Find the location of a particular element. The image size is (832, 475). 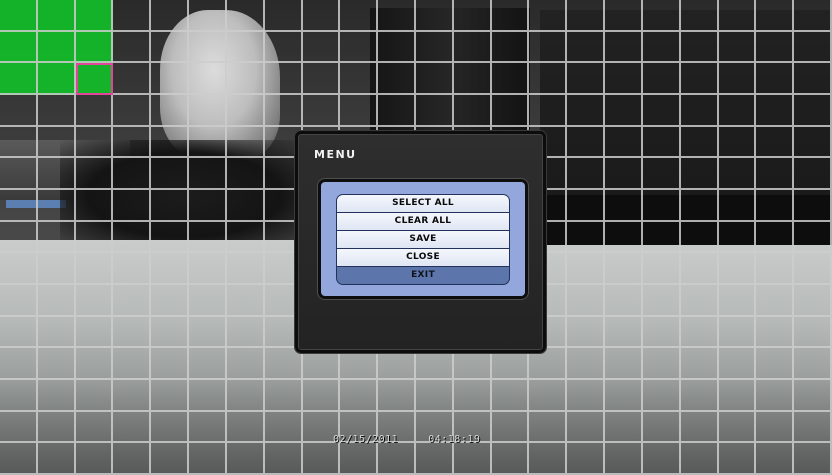

close-button: CLOSE is located at coordinates (423, 257).